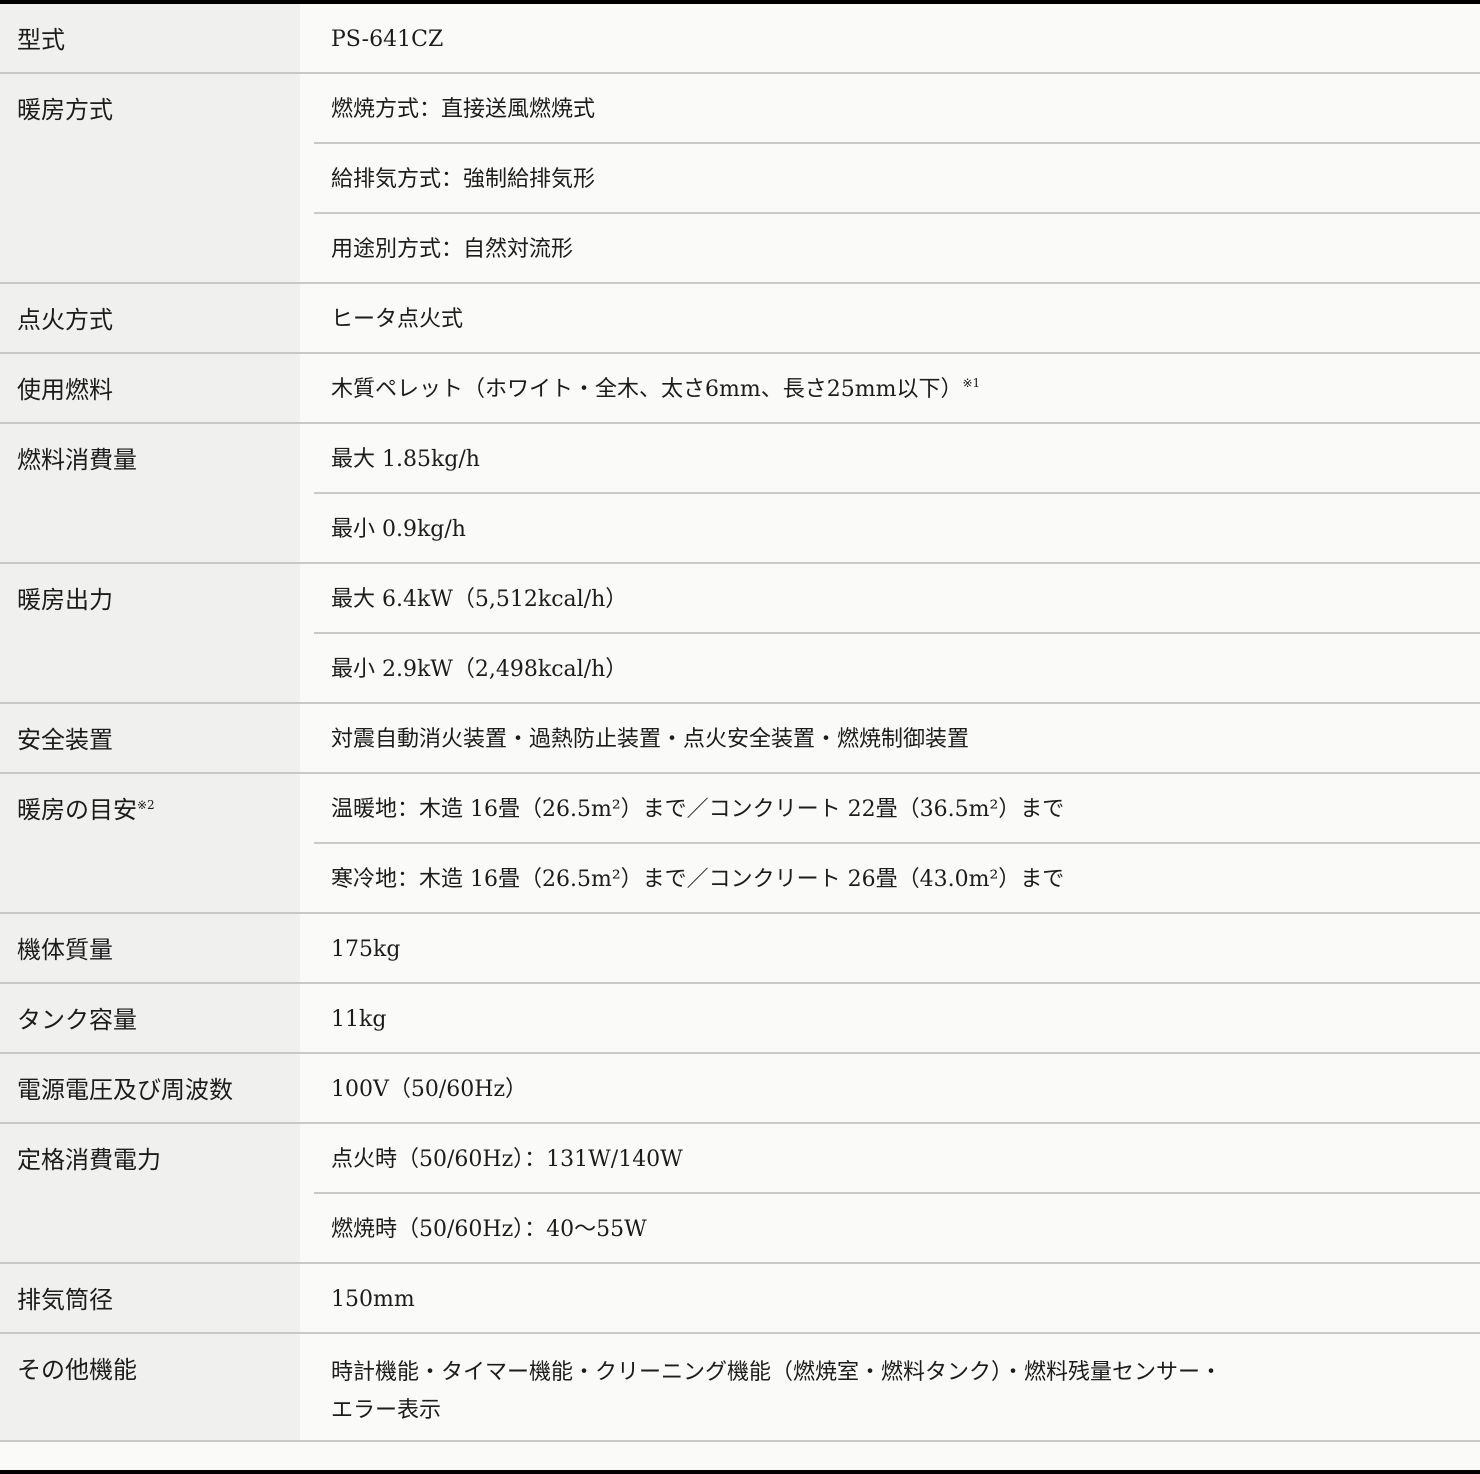  I want to click on spec-label: 暖房方式, so click(150, 178).